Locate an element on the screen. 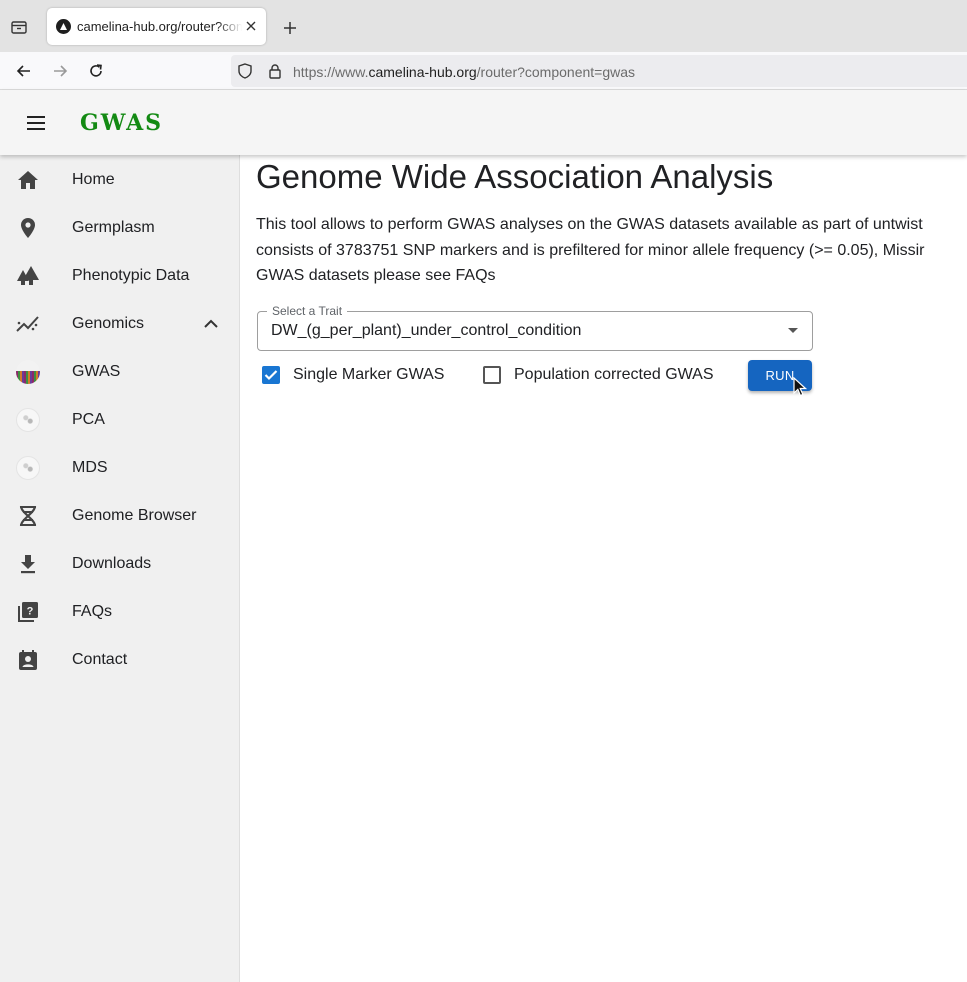  download-icon is located at coordinates (28, 564).